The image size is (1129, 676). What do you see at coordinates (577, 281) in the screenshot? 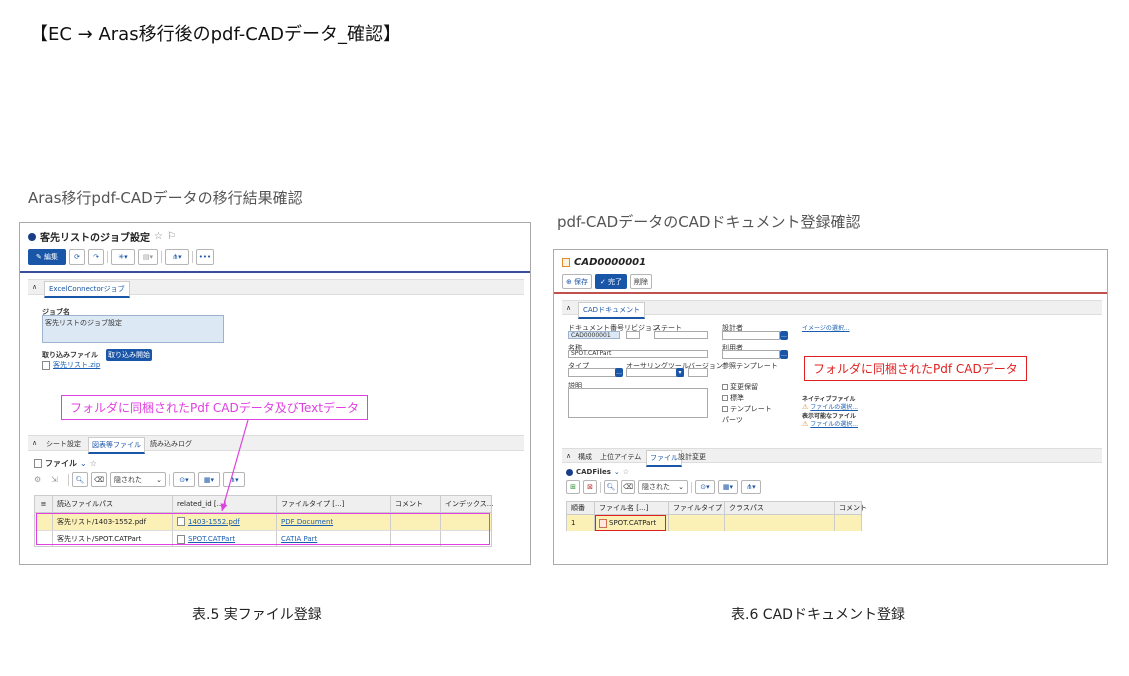
I see `save-button: ⊕ 保存` at bounding box center [577, 281].